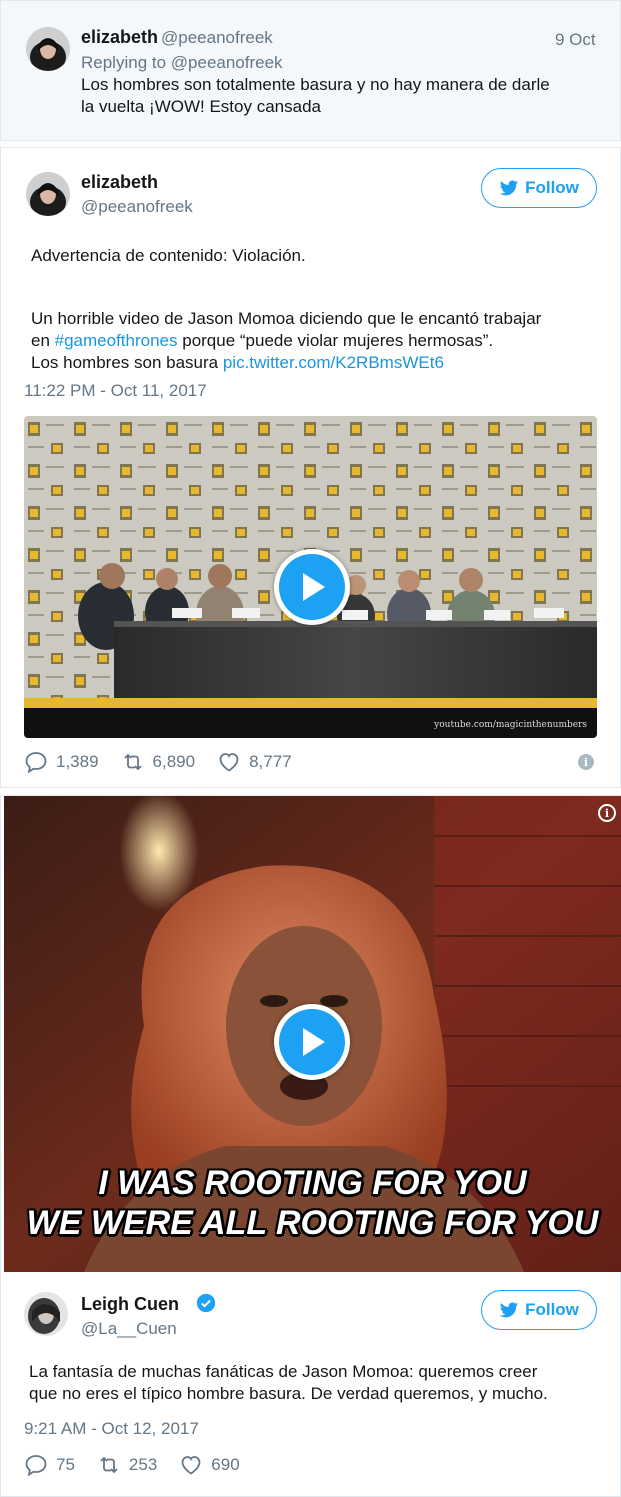 This screenshot has width=621, height=1497. I want to click on video-play-button, so click(312, 587).